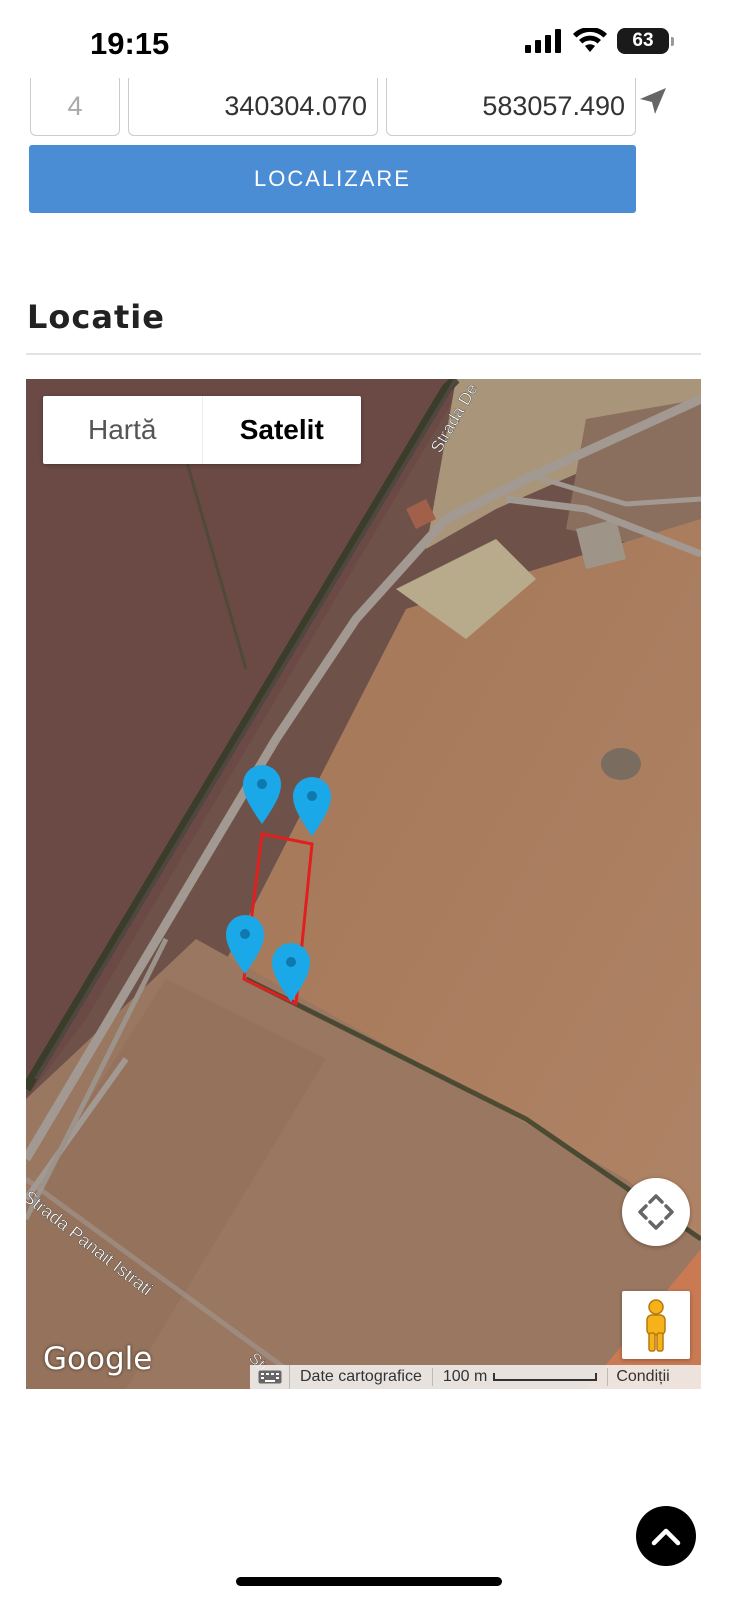 The width and height of the screenshot is (739, 1600). I want to click on signal-icon, so click(543, 41).